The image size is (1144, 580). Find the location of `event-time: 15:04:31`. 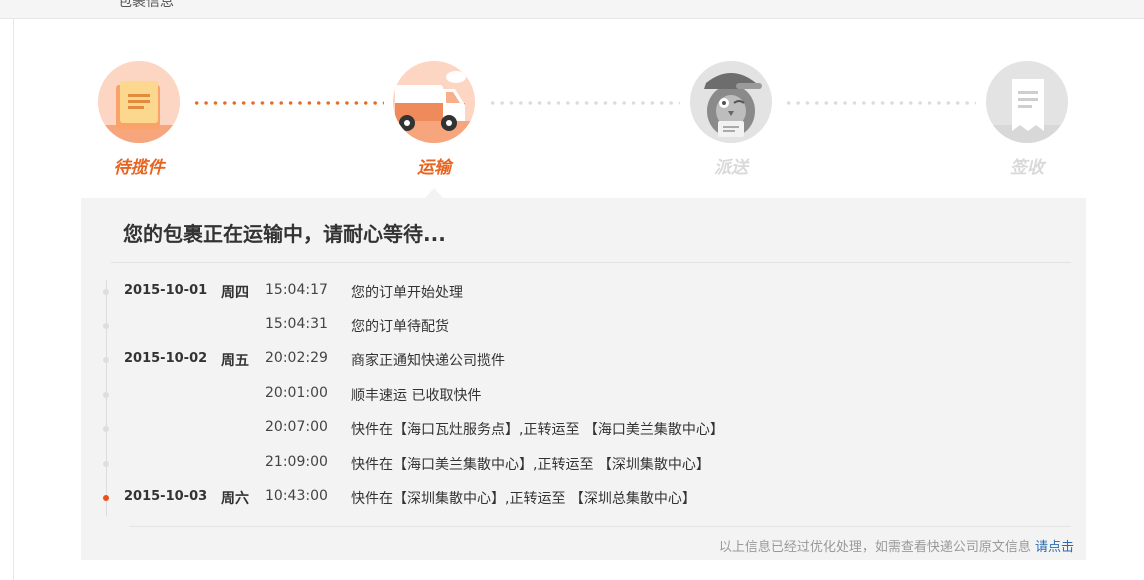

event-time: 15:04:31 is located at coordinates (296, 324).